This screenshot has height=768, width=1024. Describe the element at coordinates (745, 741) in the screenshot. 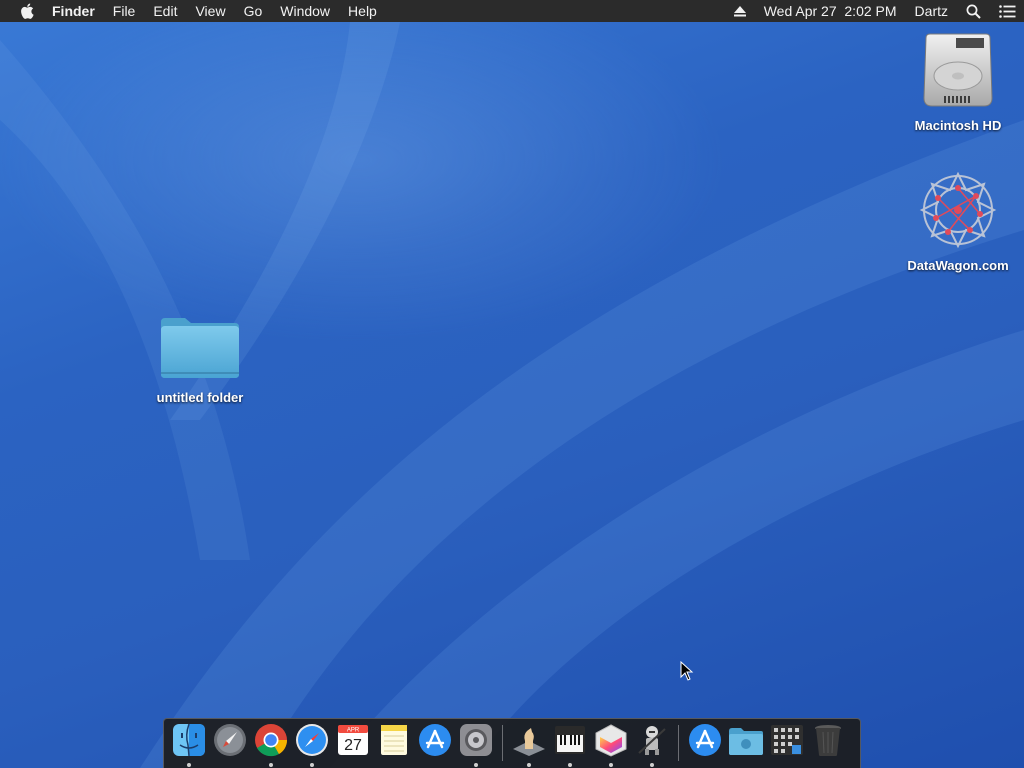

I see `downloads-folder-icon` at that location.